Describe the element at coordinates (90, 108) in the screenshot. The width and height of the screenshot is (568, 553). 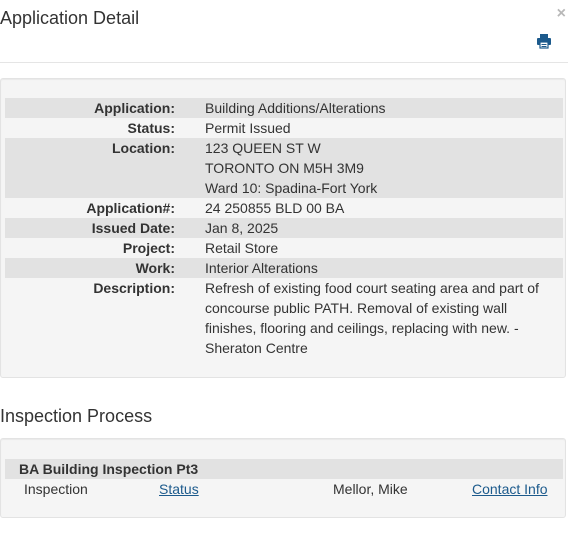
I see `detail-label: Application:` at that location.